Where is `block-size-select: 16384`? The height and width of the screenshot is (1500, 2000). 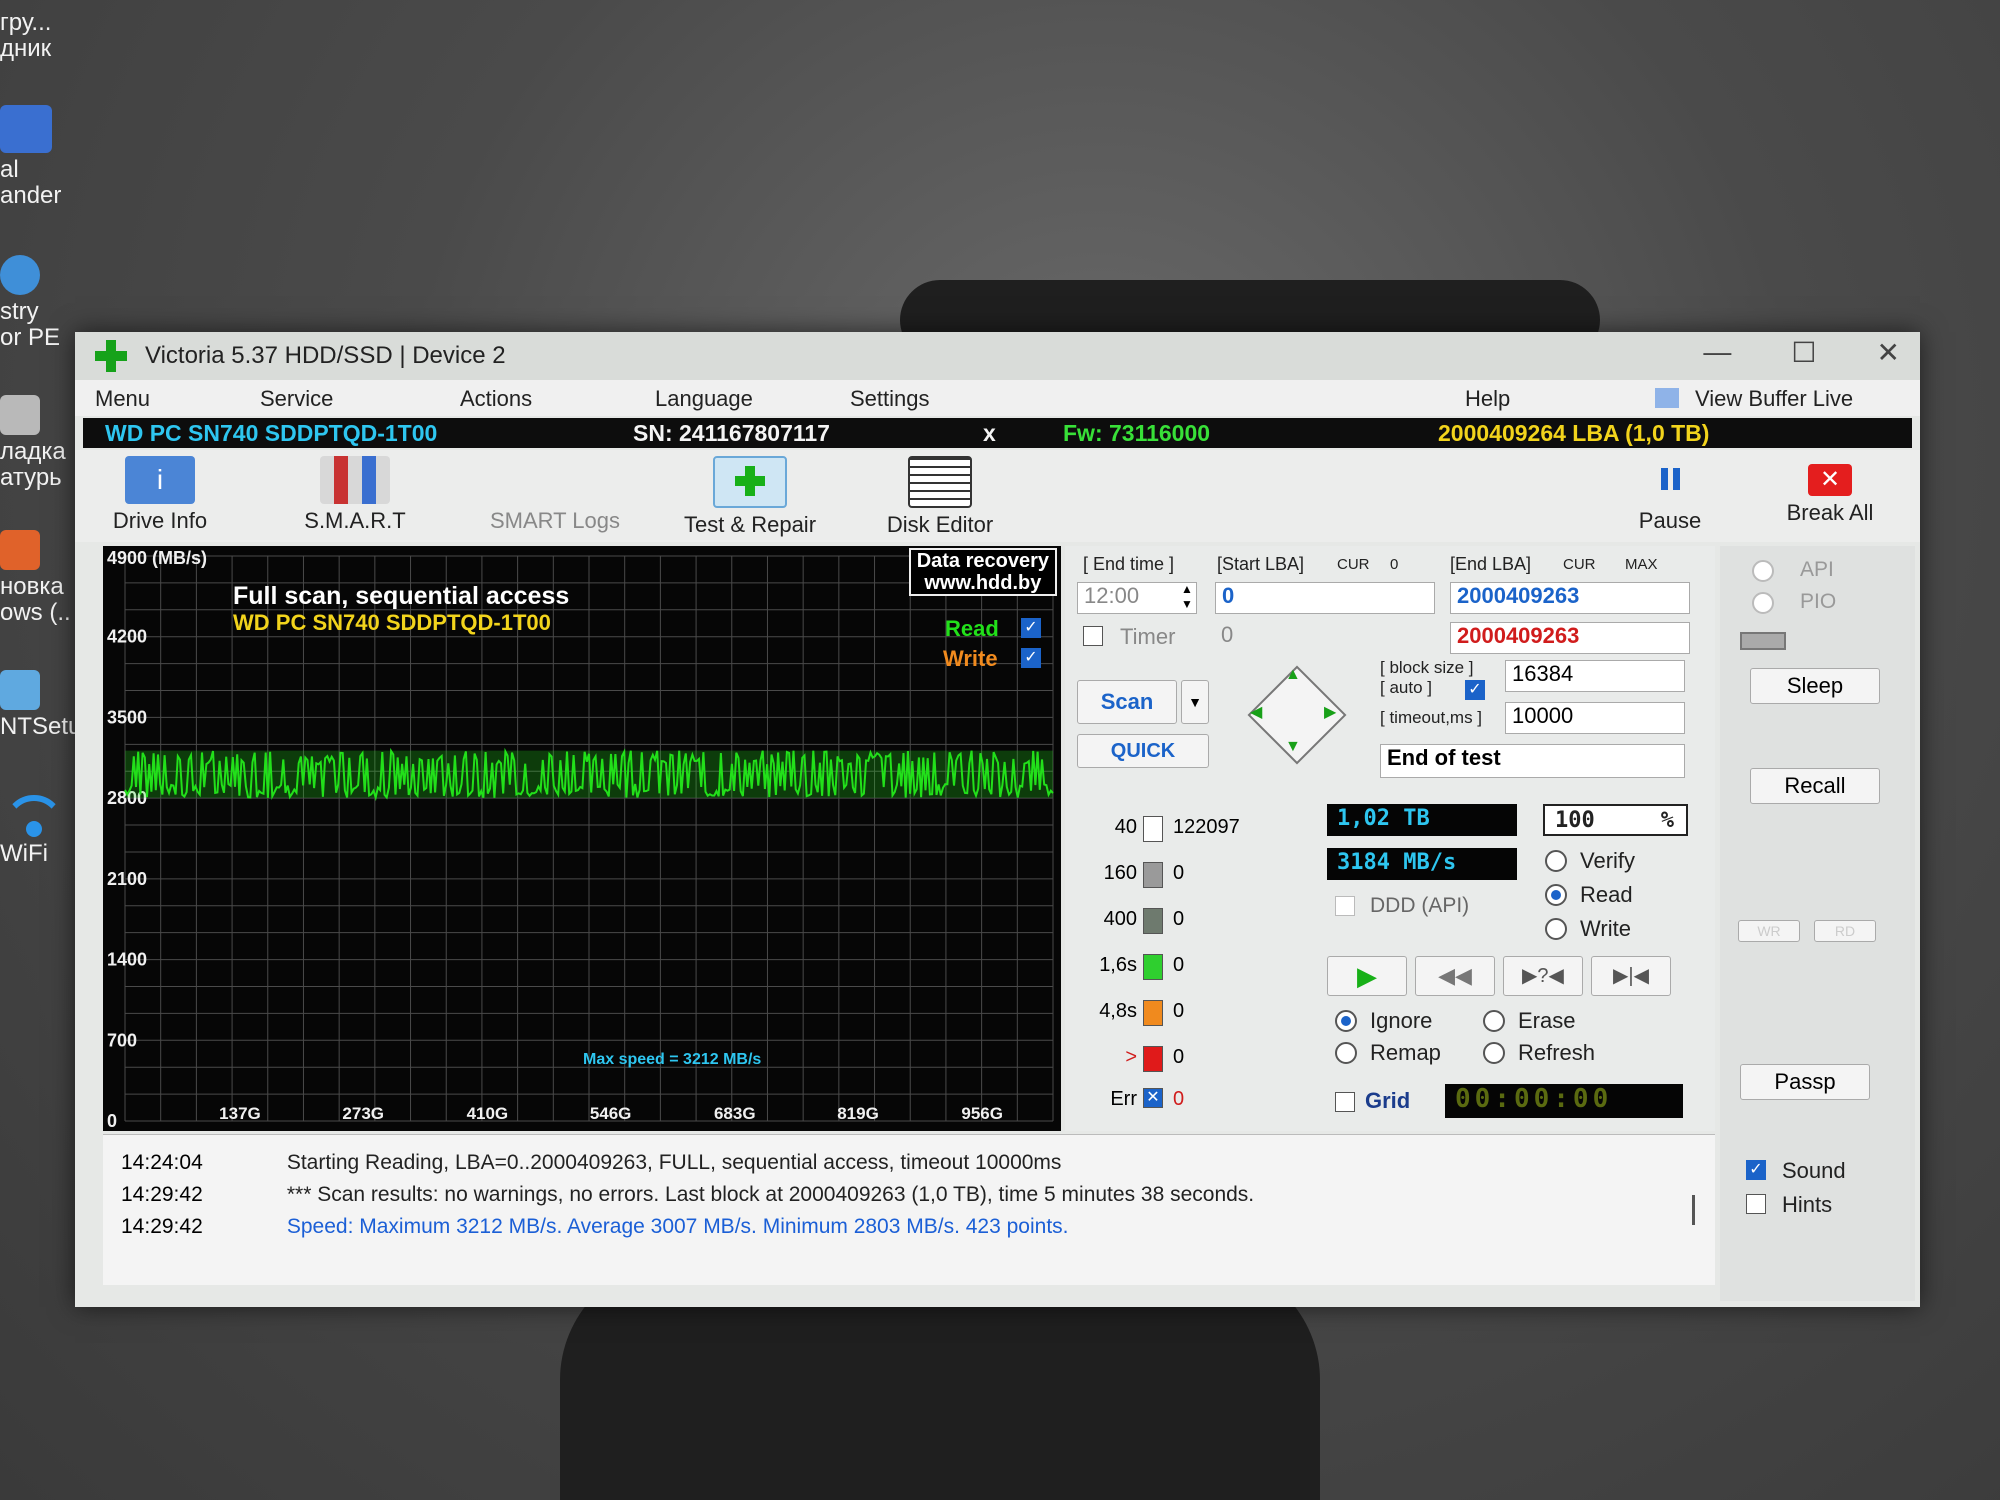
block-size-select: 16384 is located at coordinates (1595, 676).